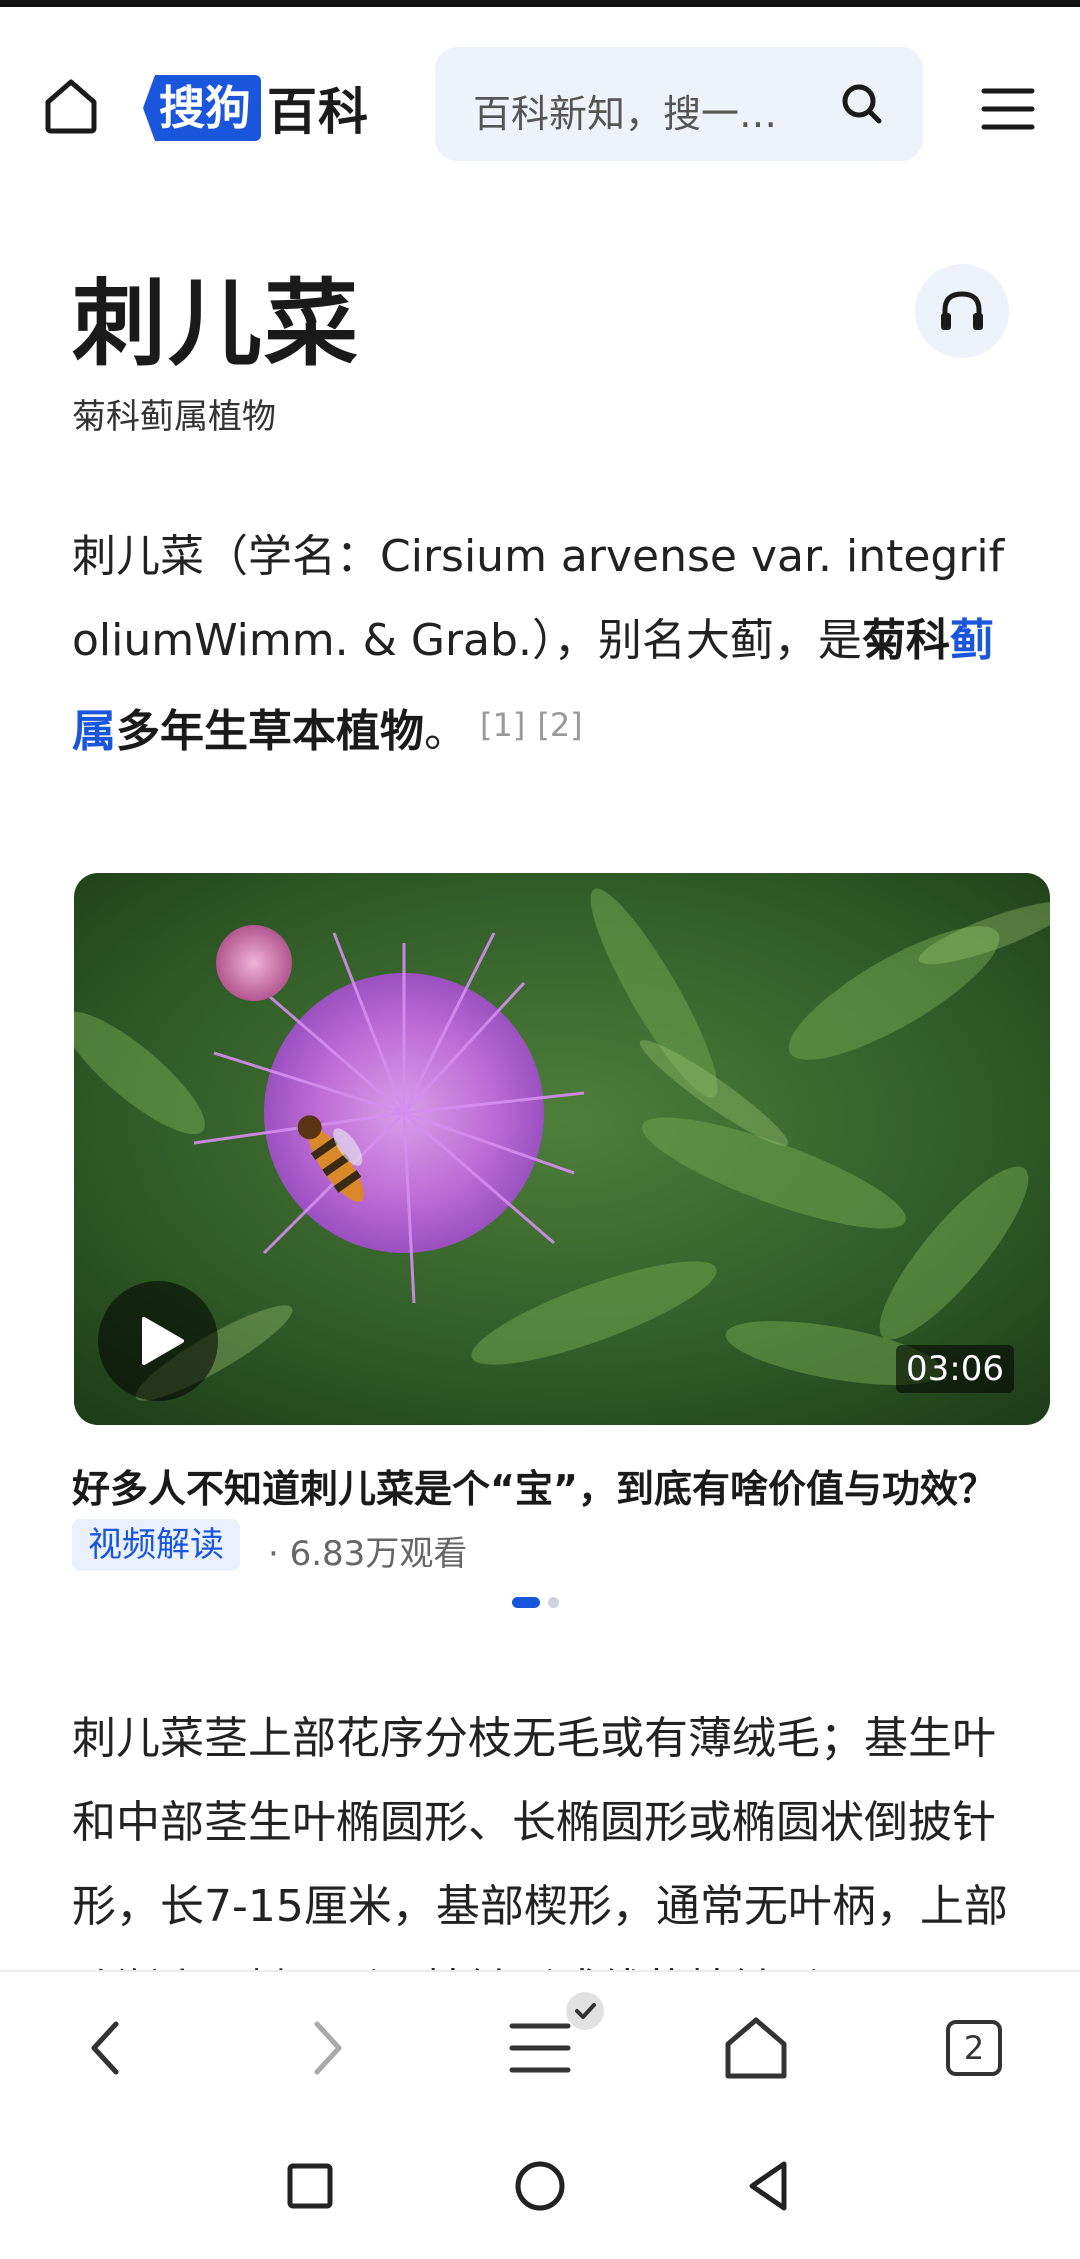 Image resolution: width=1080 pixels, height=2259 pixels. I want to click on tab-count: 2, so click(974, 2048).